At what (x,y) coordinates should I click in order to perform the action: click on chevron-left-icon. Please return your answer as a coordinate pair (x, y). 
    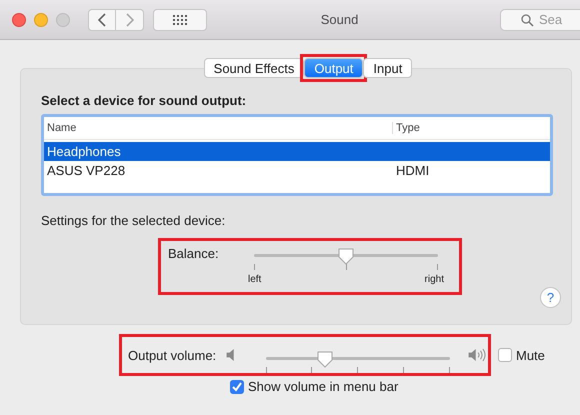
    Looking at the image, I should click on (102, 19).